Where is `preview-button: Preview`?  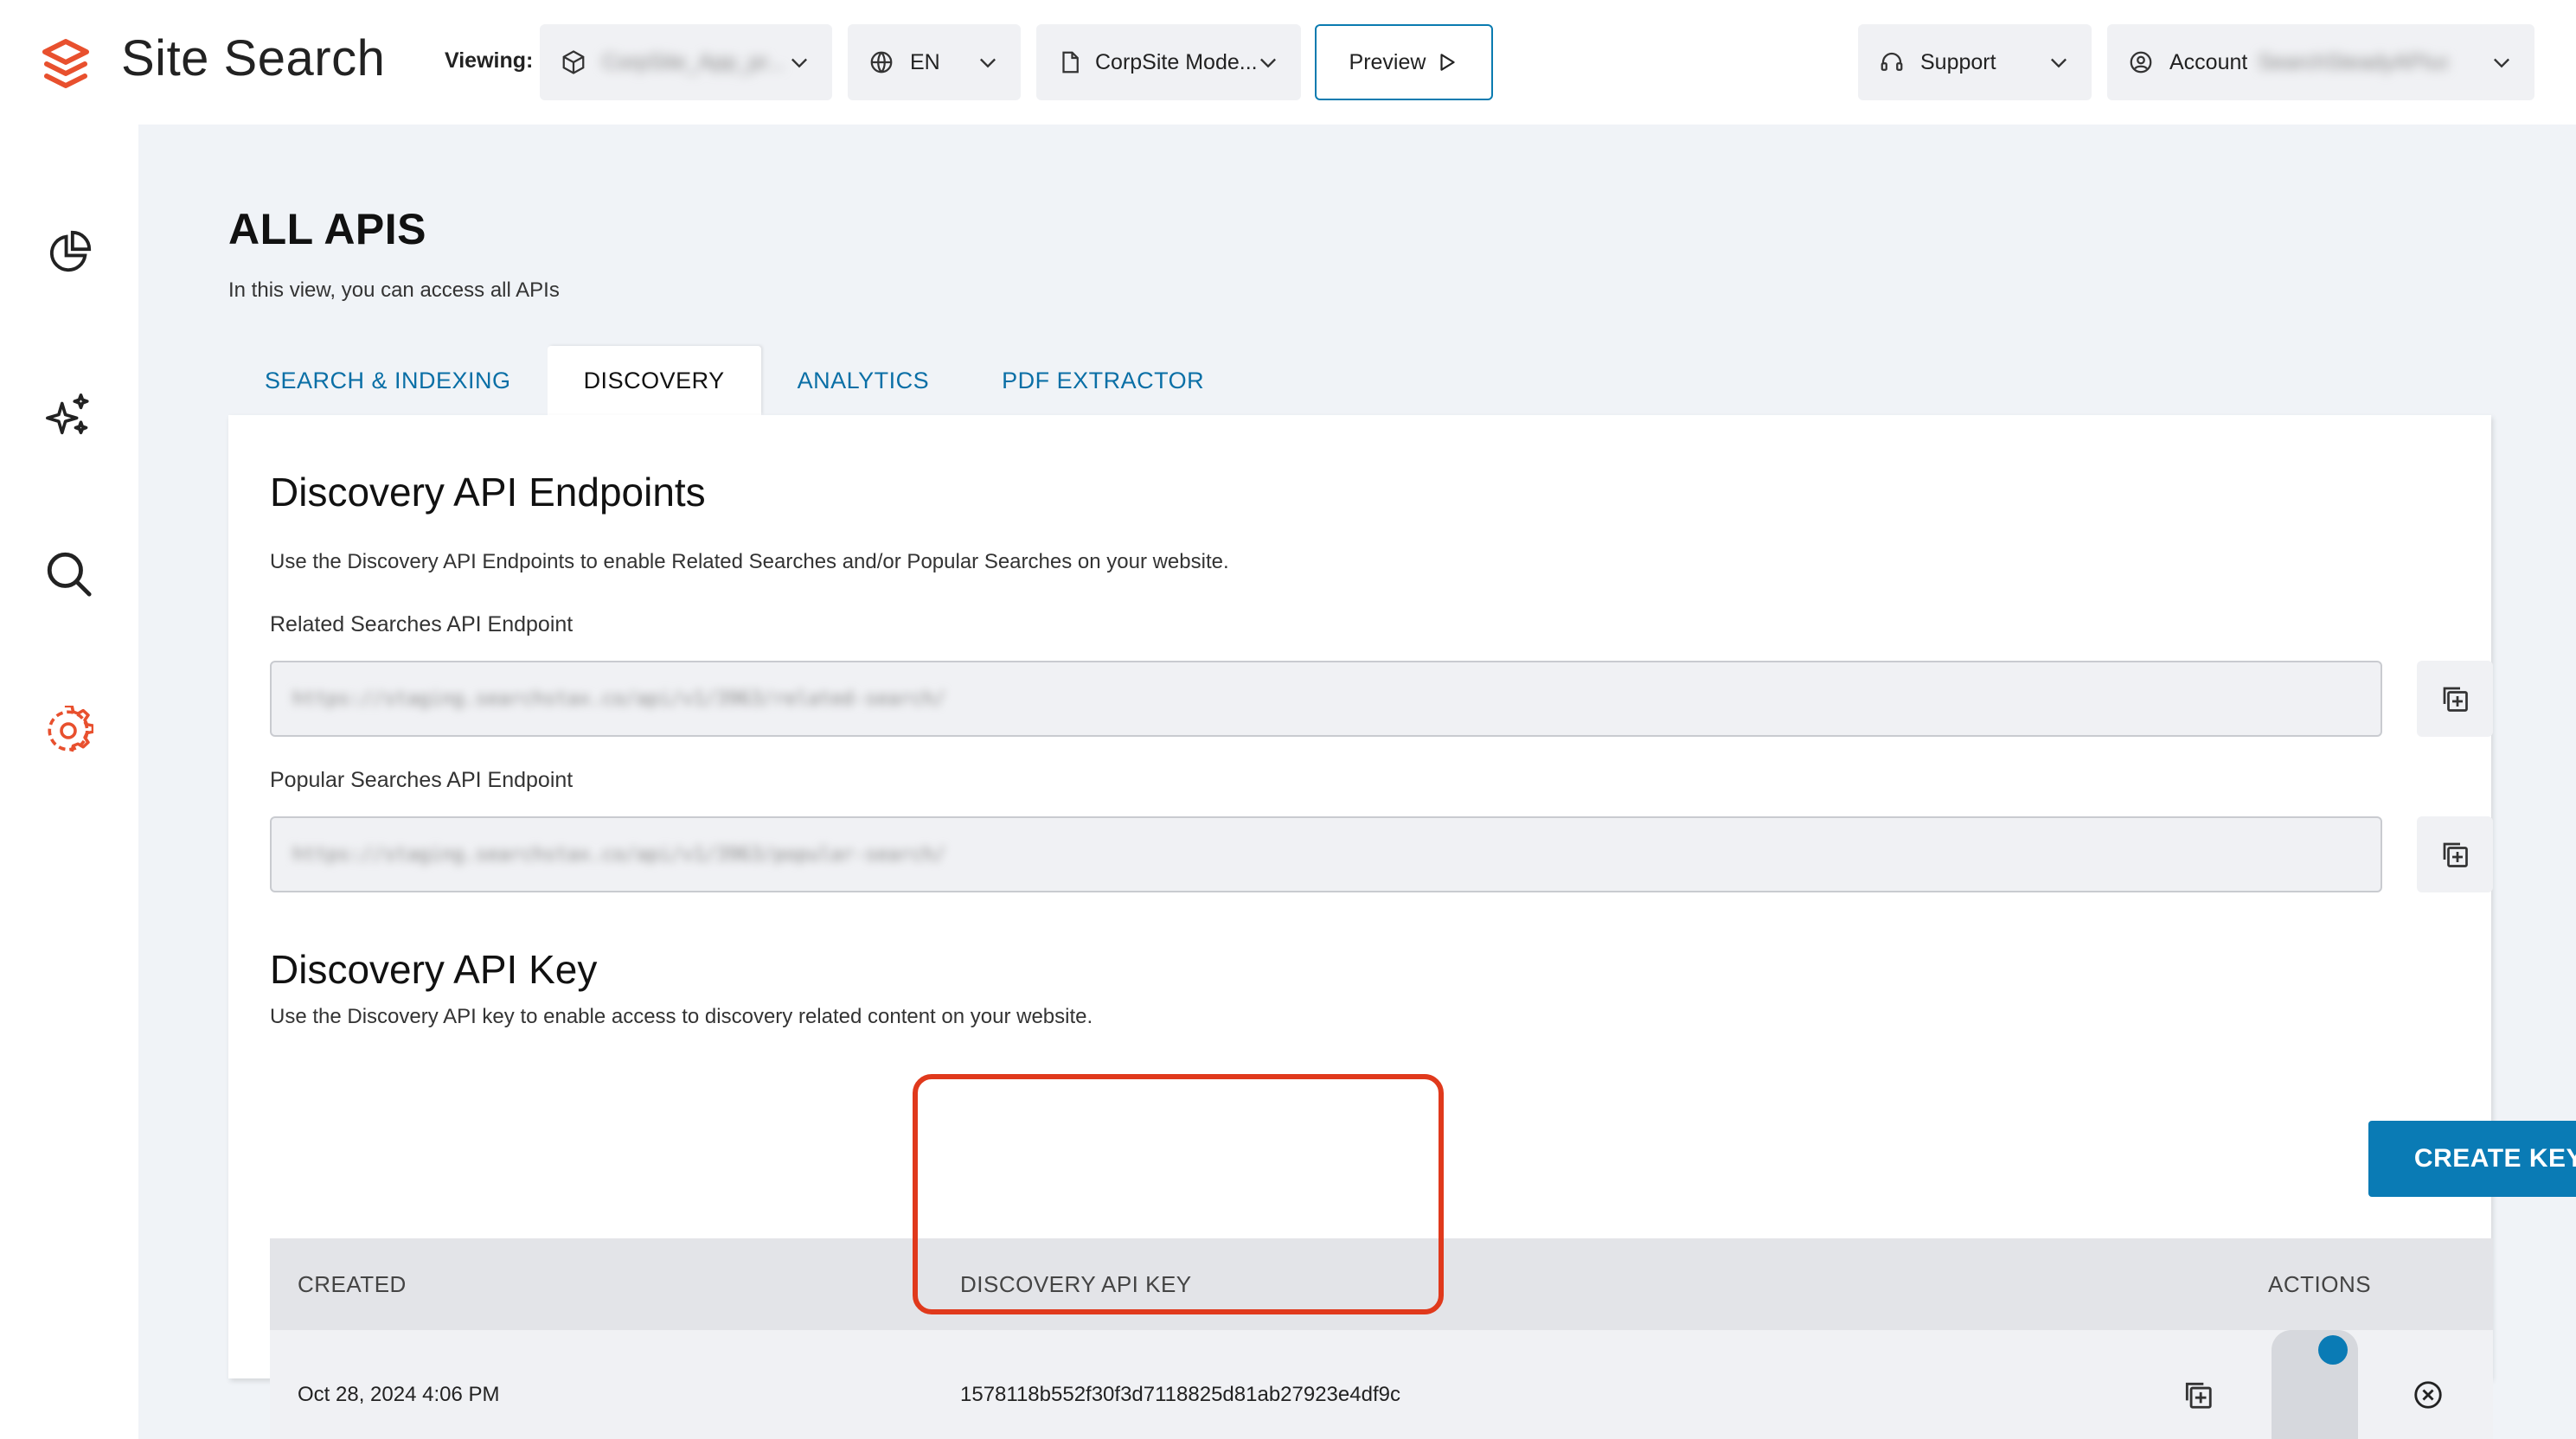 preview-button: Preview is located at coordinates (1404, 62).